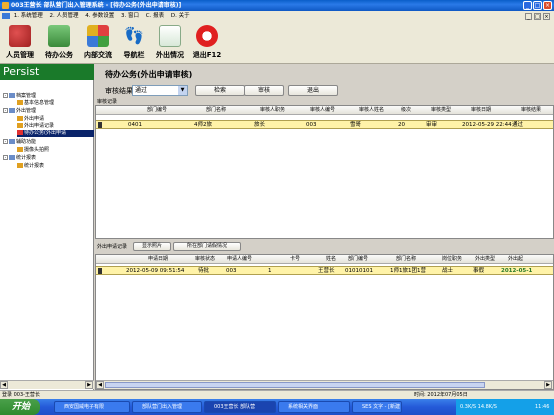 The height and width of the screenshot is (415, 554). What do you see at coordinates (314, 407) in the screenshot?
I see `task-item: 系统相关界面` at bounding box center [314, 407].